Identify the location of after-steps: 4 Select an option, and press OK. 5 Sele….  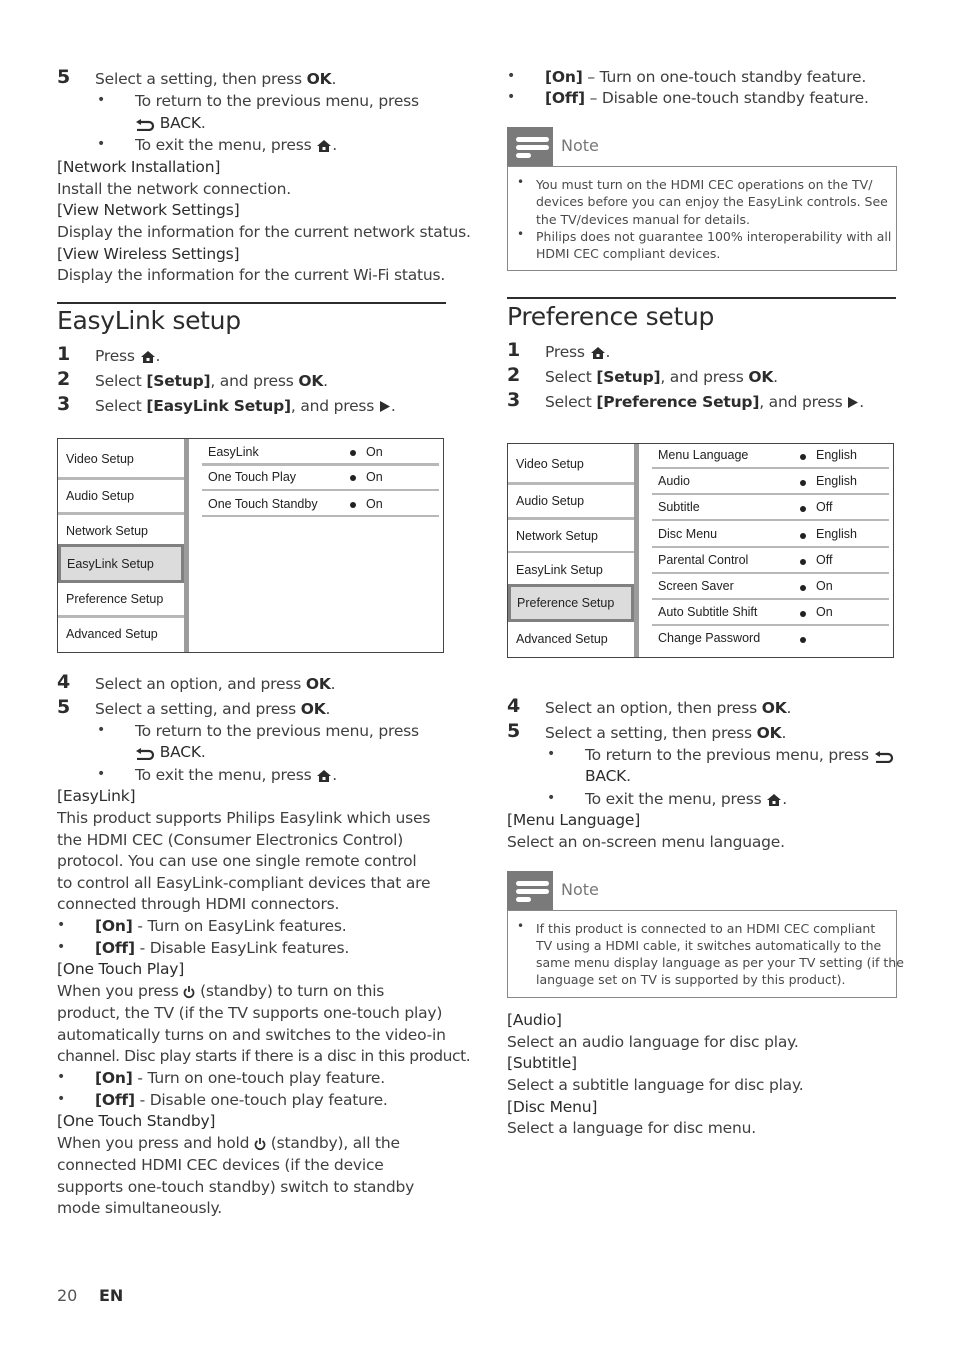
(252, 728).